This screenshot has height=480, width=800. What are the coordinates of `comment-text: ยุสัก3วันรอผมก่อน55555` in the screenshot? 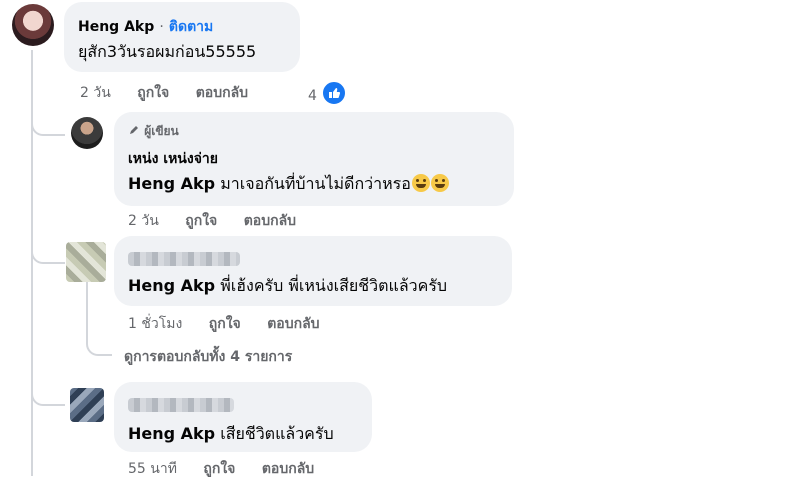 It's located at (167, 51).